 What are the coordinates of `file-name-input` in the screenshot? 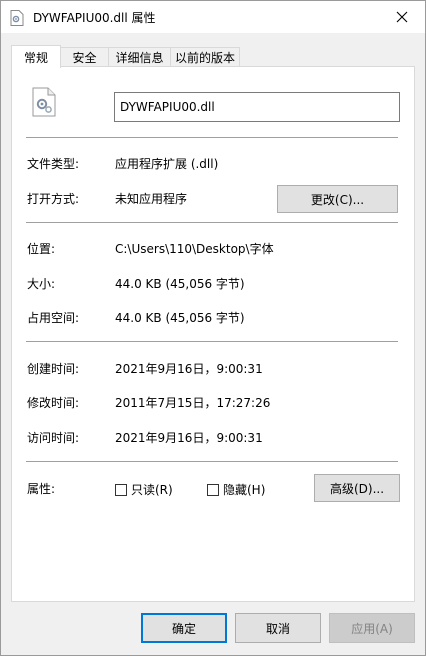 It's located at (257, 107).